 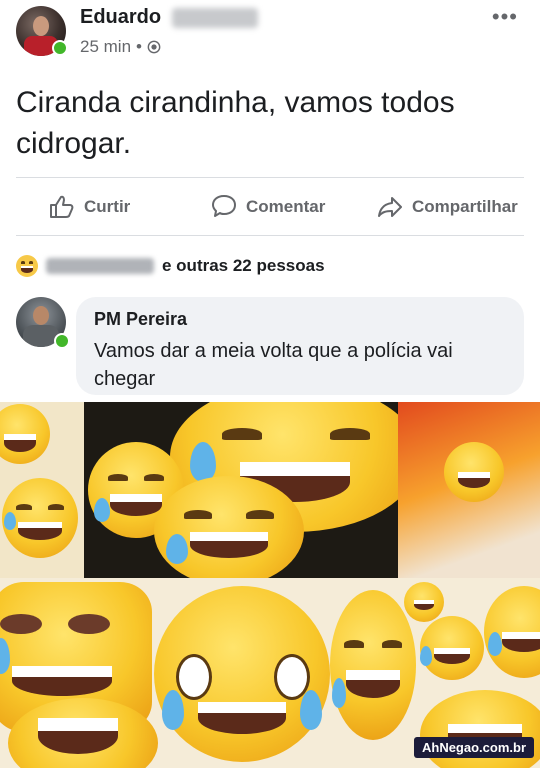 What do you see at coordinates (215, 18) in the screenshot?
I see `blurred-surname` at bounding box center [215, 18].